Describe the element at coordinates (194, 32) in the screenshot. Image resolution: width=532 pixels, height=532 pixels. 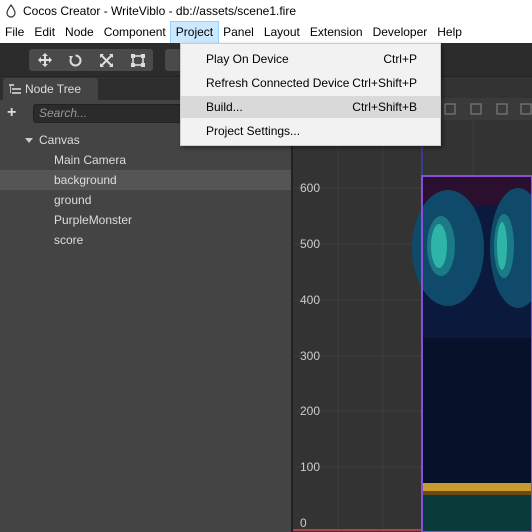
I see `menu-project: Project` at that location.